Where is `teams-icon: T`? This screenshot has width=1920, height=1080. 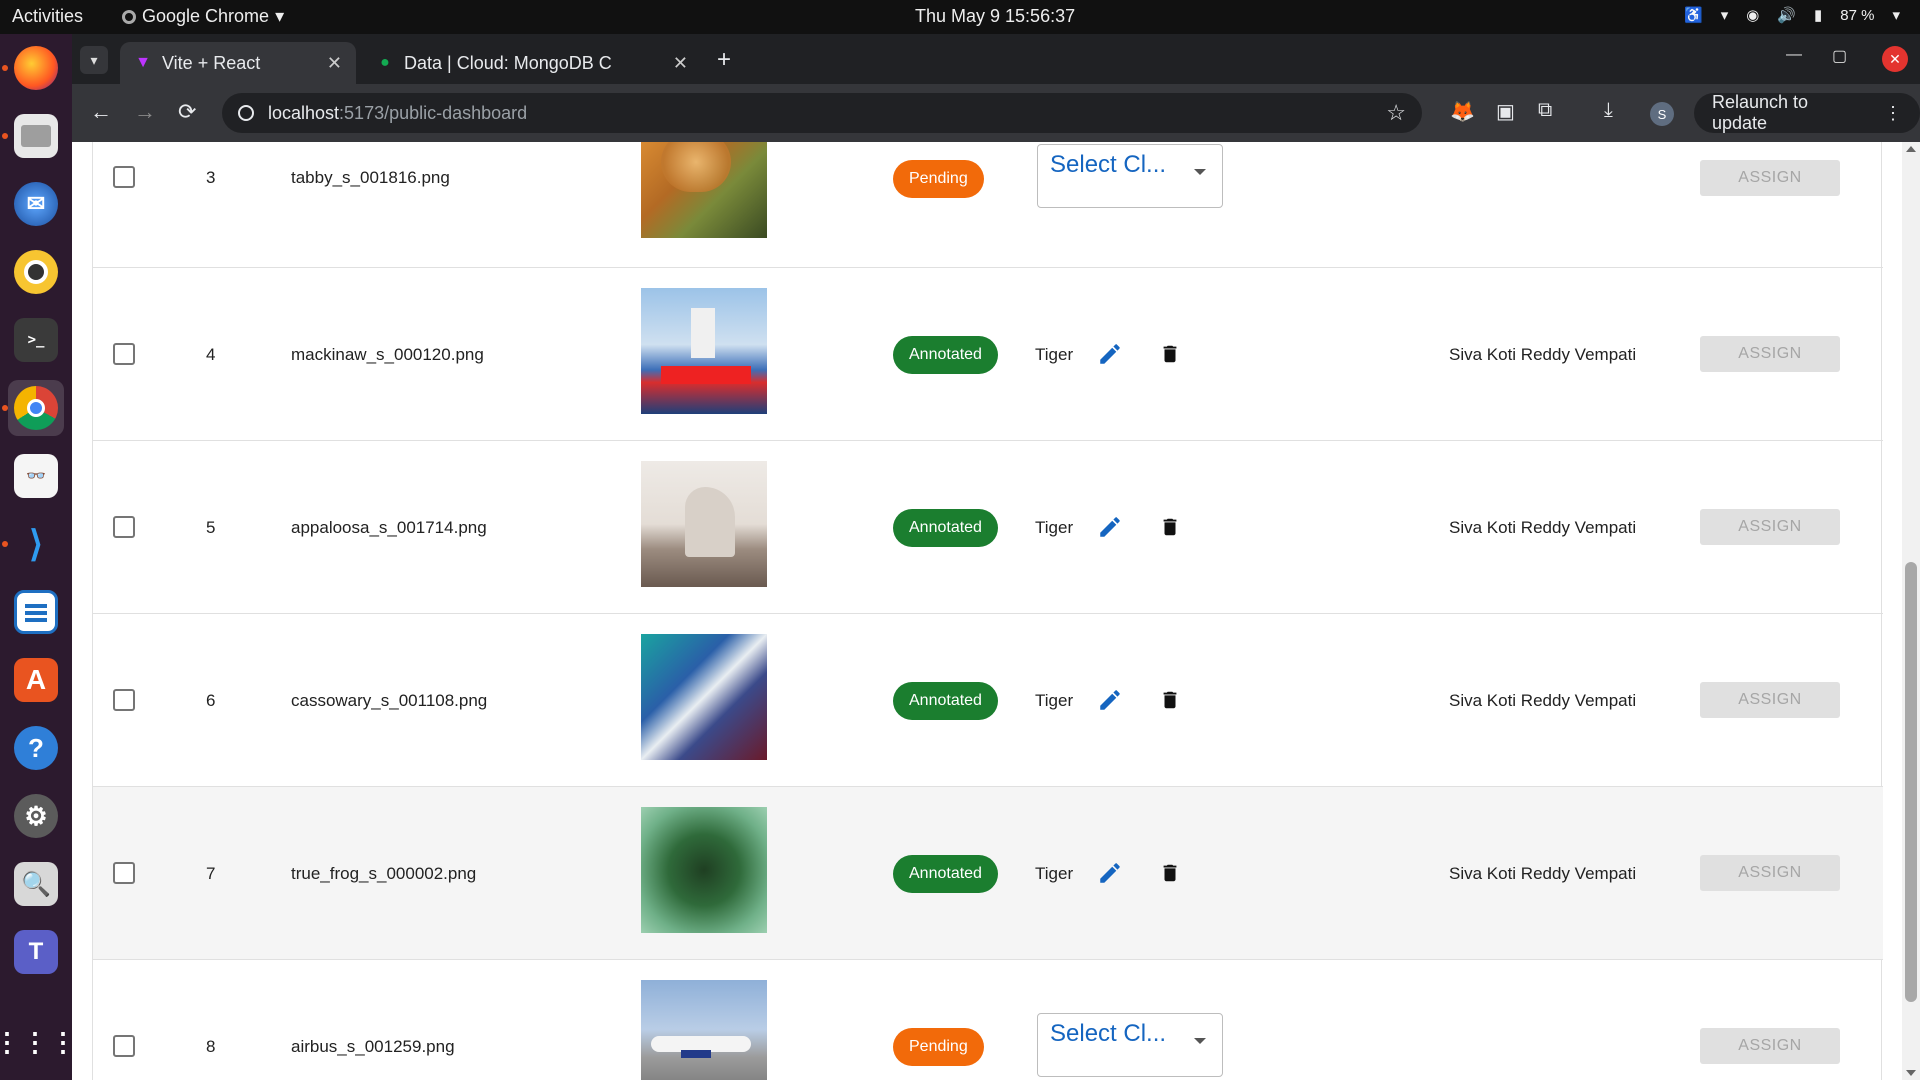 teams-icon: T is located at coordinates (36, 952).